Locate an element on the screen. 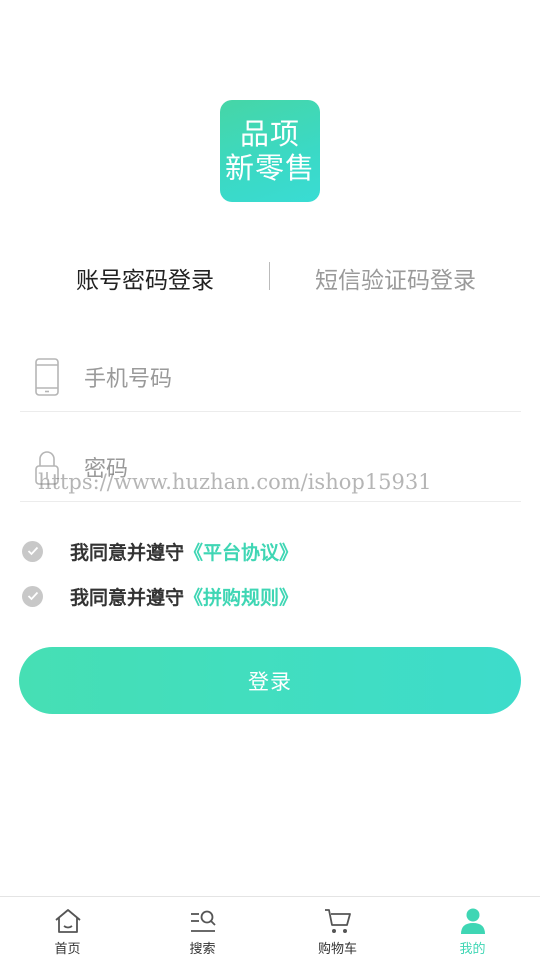  login-button: 登录 is located at coordinates (270, 680).